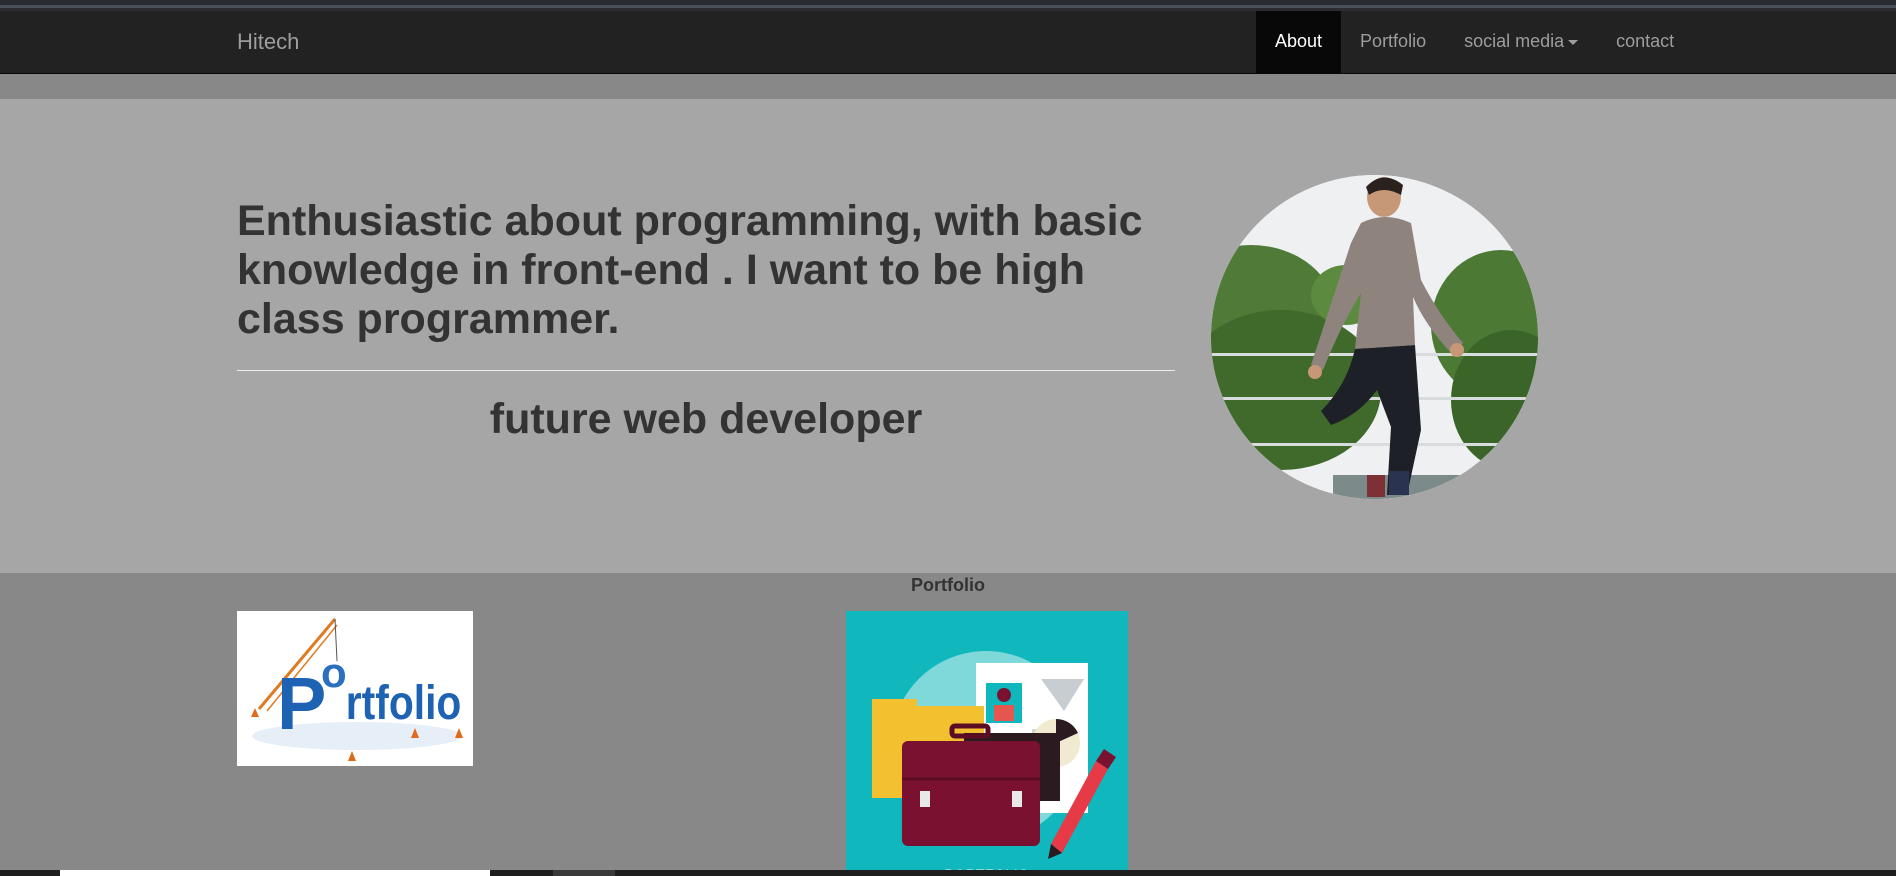 The image size is (1896, 876). I want to click on nav-item-social-media: social media, so click(1521, 42).